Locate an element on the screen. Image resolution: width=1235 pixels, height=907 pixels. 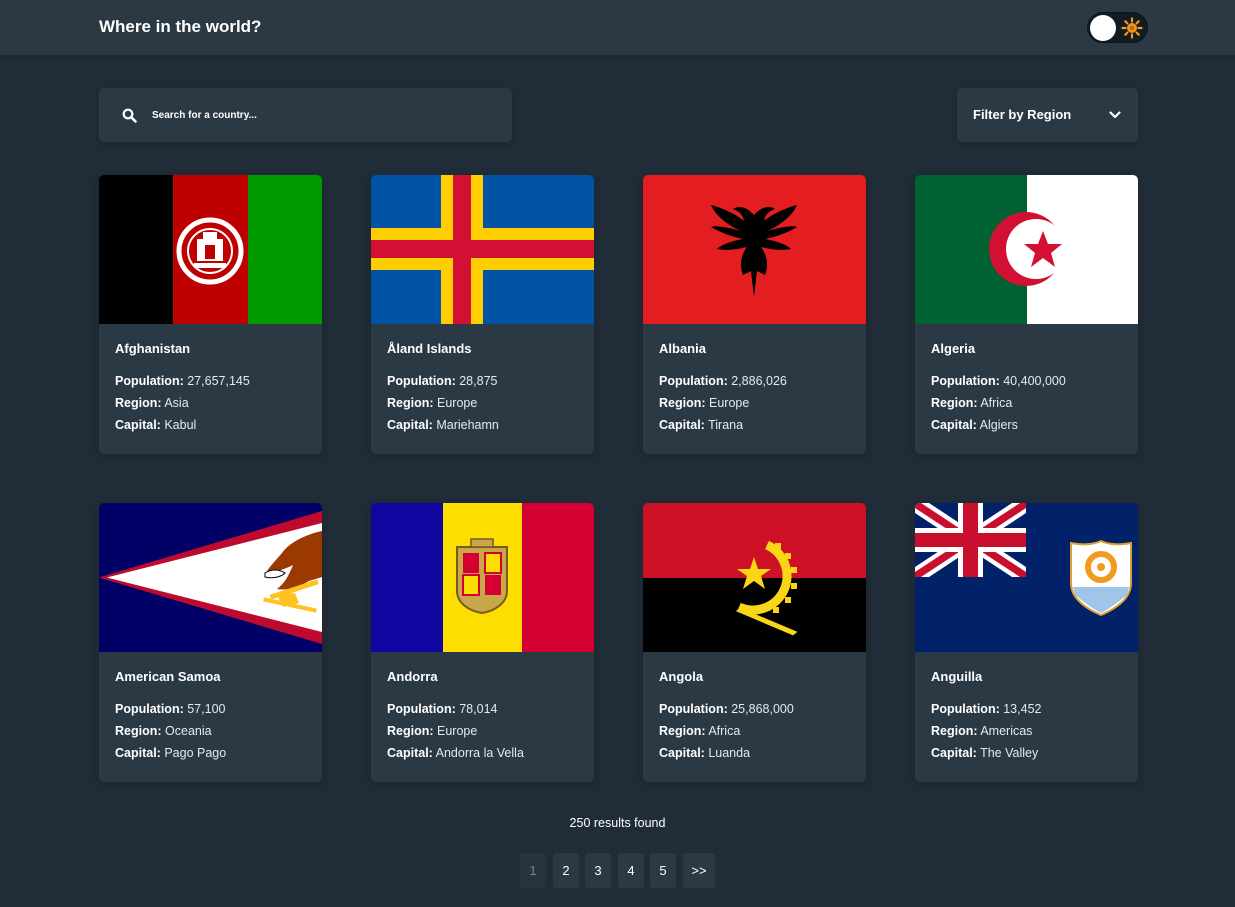
country-name: Anguilla is located at coordinates (957, 676).